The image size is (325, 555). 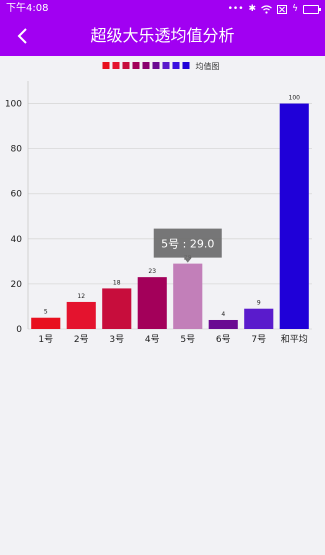 What do you see at coordinates (117, 308) in the screenshot?
I see `bar-3号` at bounding box center [117, 308].